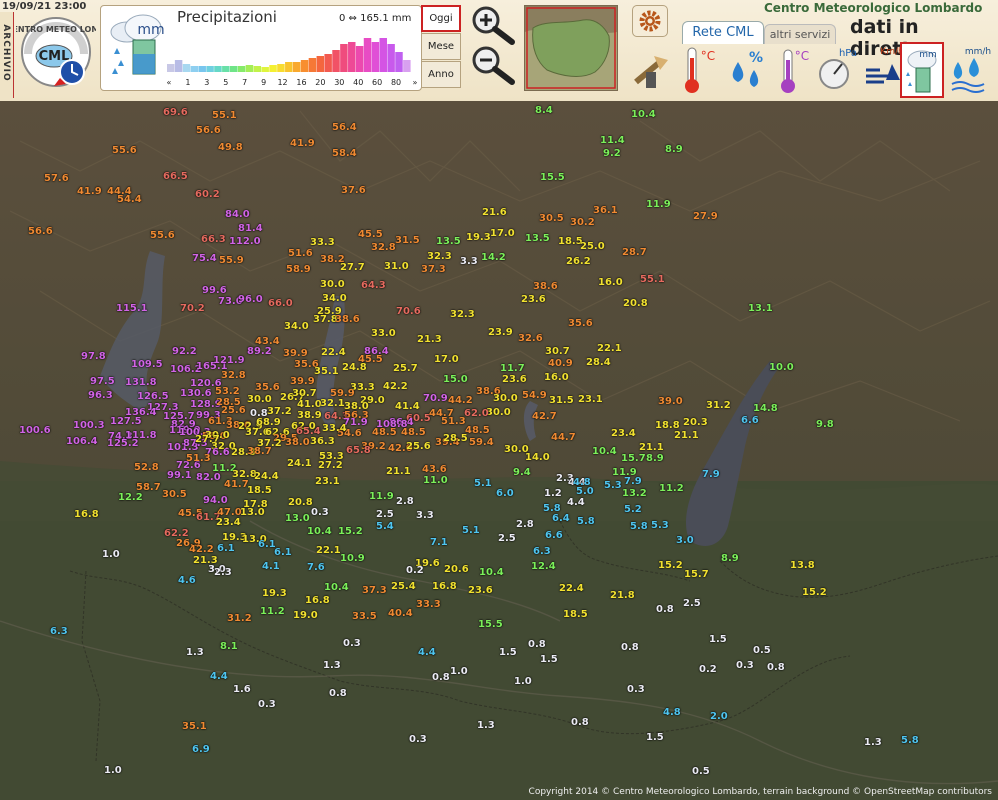 This screenshot has height=800, width=998. Describe the element at coordinates (242, 689) in the screenshot. I see `station-value: 1.6` at that location.